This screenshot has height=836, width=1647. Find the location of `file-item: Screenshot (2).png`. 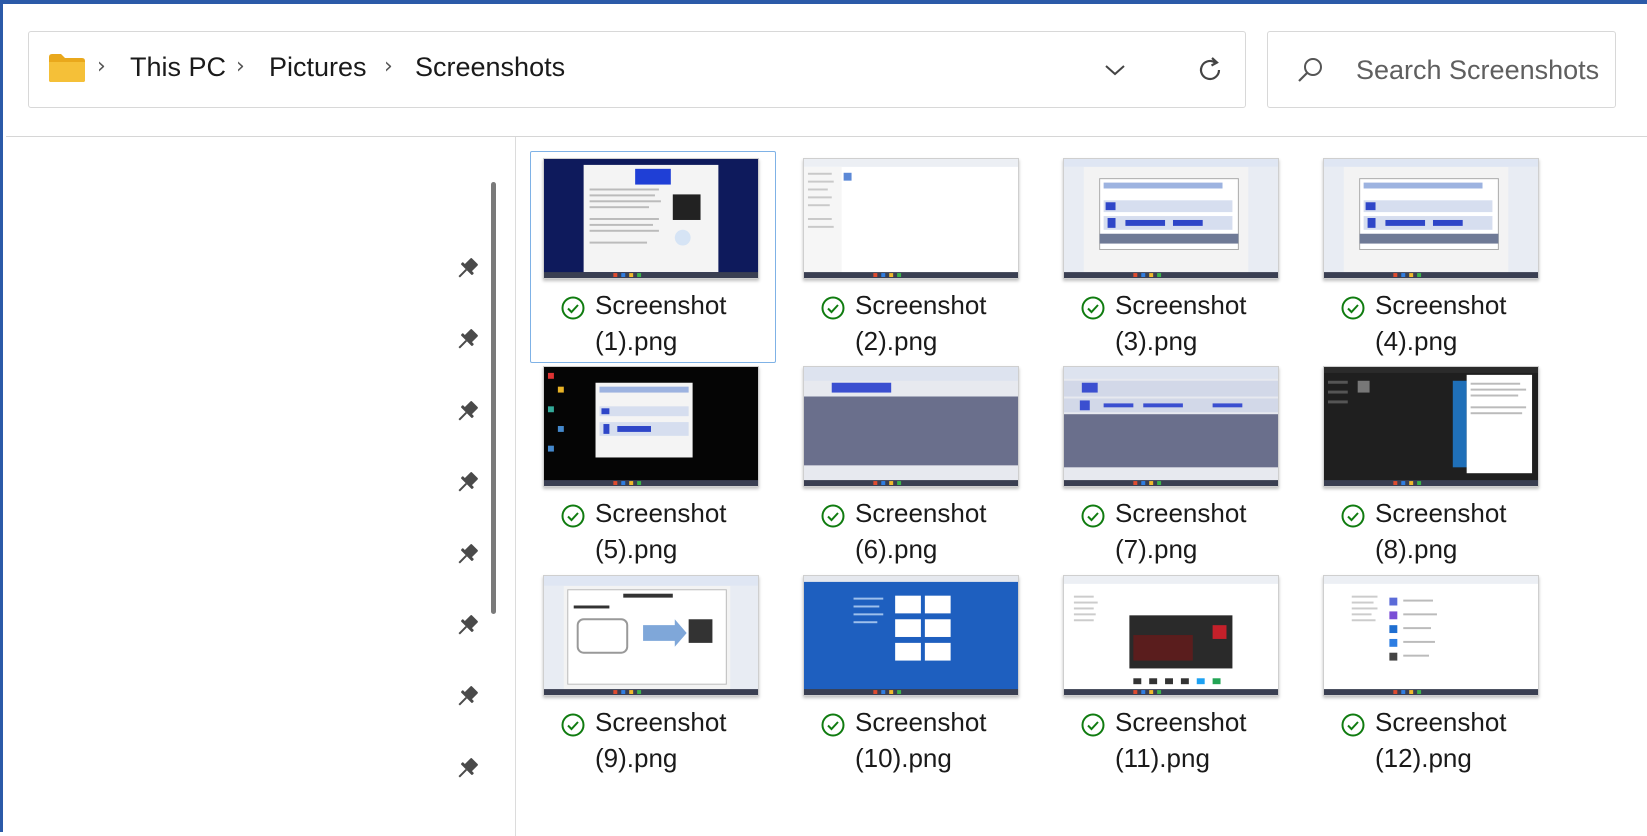

file-item: Screenshot (2).png is located at coordinates (913, 257).